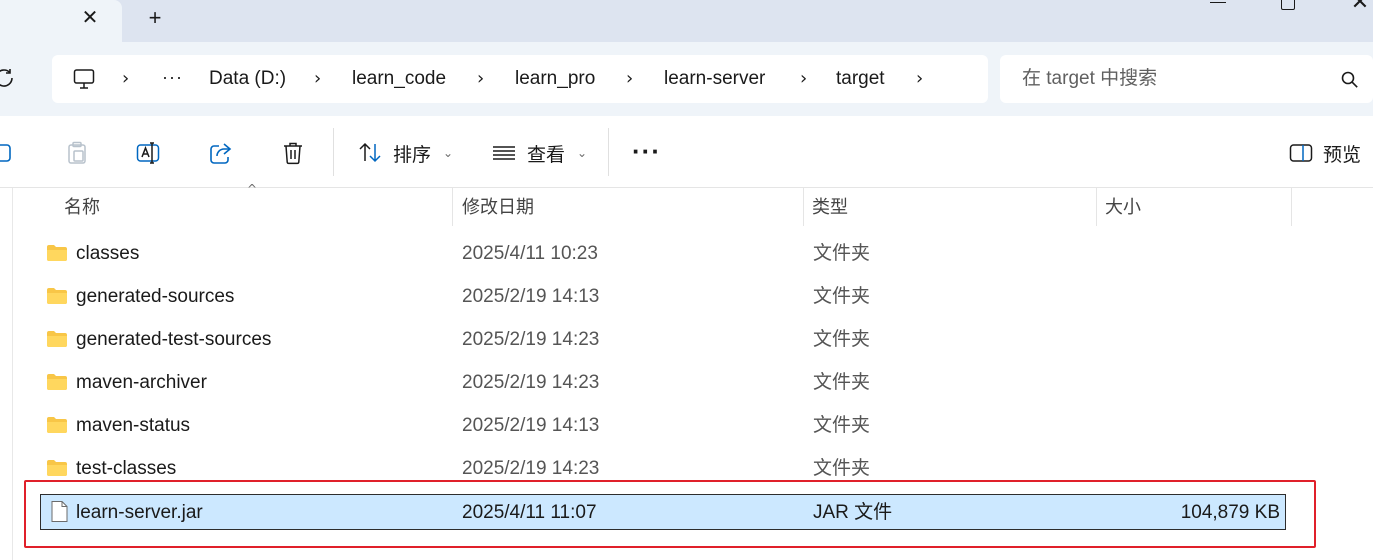 Image resolution: width=1373 pixels, height=560 pixels. I want to click on file-name: generated-sources, so click(155, 296).